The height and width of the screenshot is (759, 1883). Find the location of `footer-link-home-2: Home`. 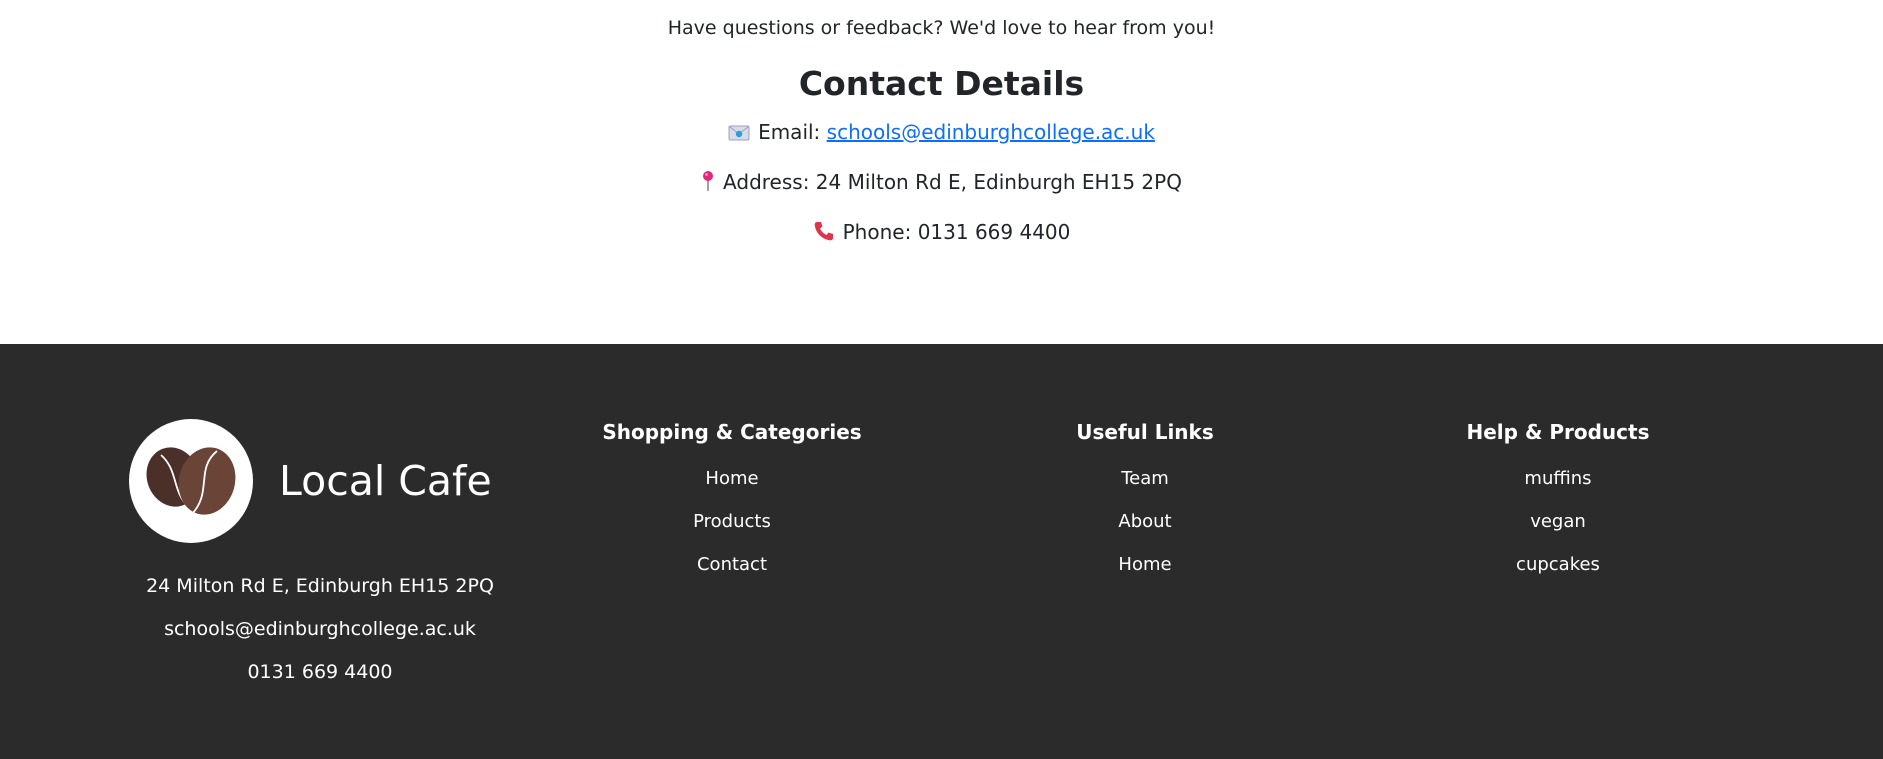

footer-link-home-2: Home is located at coordinates (1145, 575).